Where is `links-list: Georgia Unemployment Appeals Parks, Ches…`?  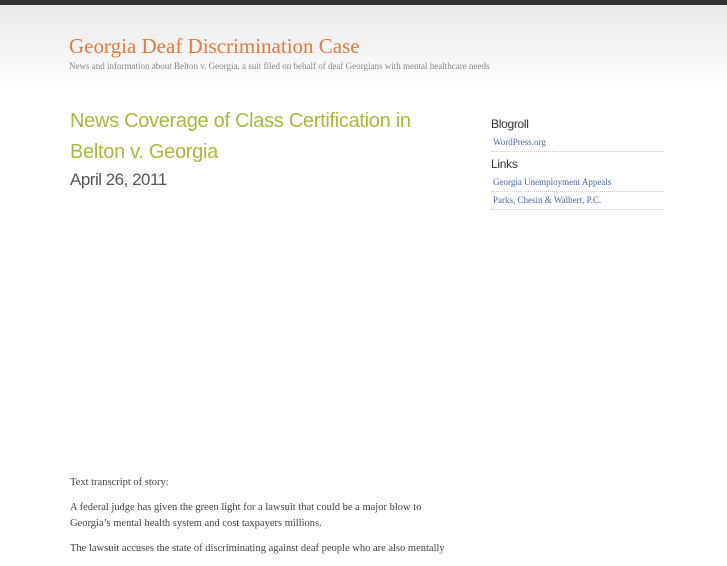 links-list: Georgia Unemployment Appeals Parks, Ches… is located at coordinates (577, 192).